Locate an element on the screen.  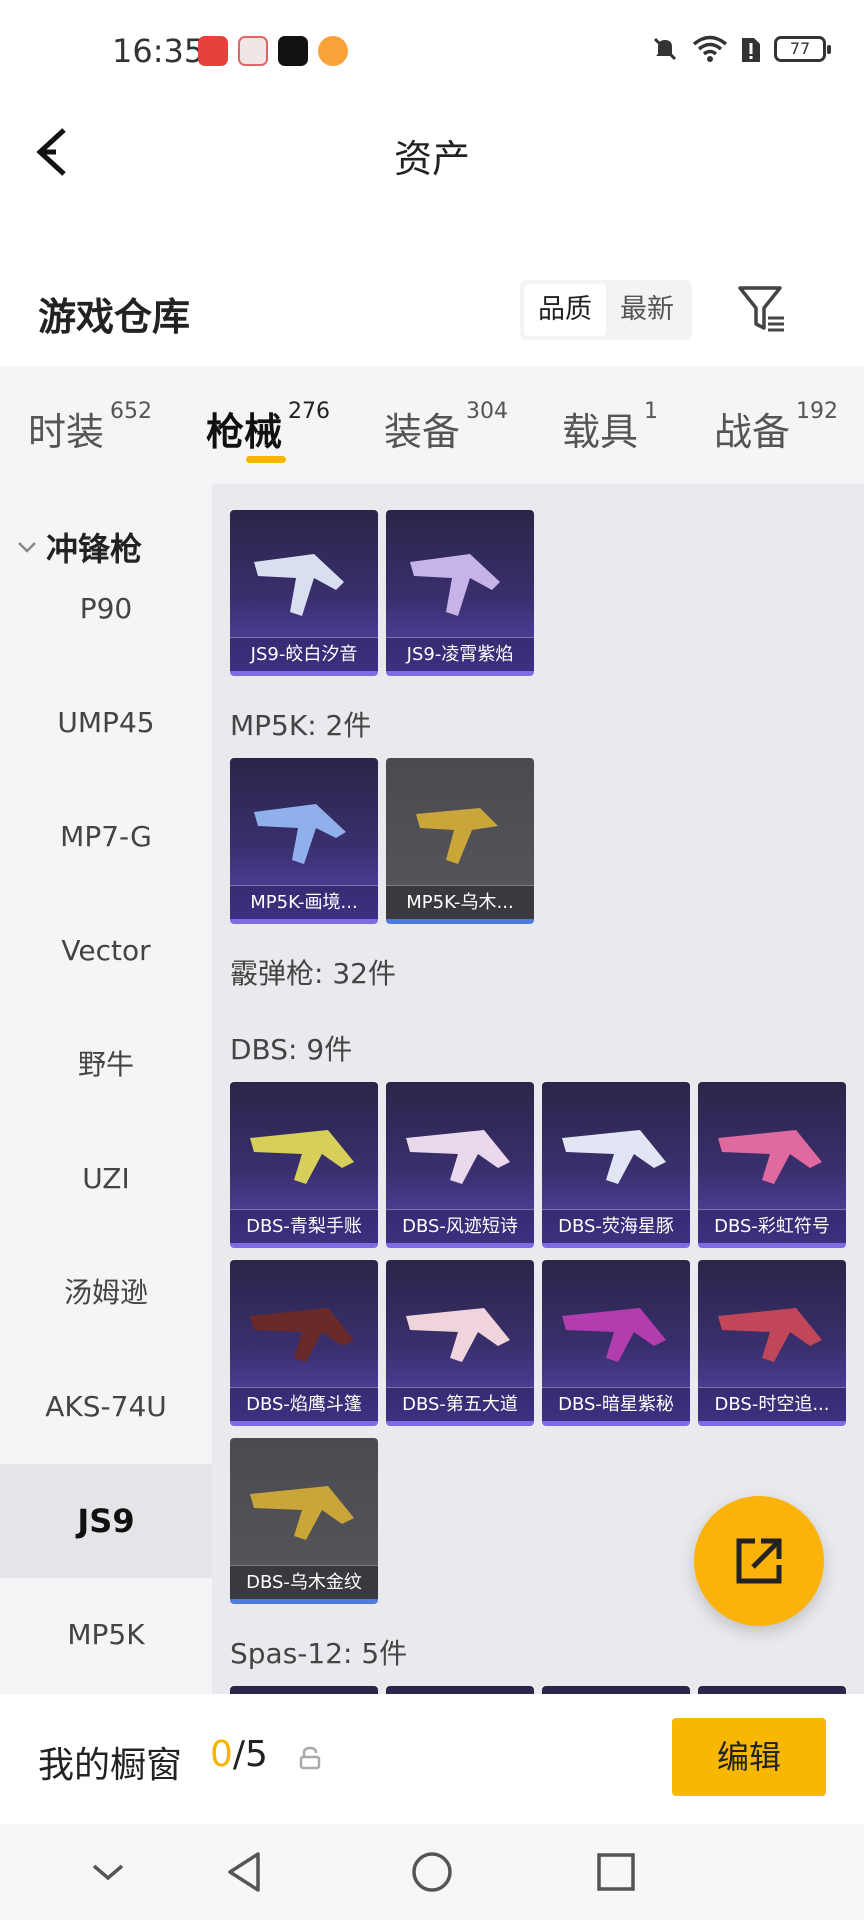
tab-fashion: 时装 652 is located at coordinates (90, 427).